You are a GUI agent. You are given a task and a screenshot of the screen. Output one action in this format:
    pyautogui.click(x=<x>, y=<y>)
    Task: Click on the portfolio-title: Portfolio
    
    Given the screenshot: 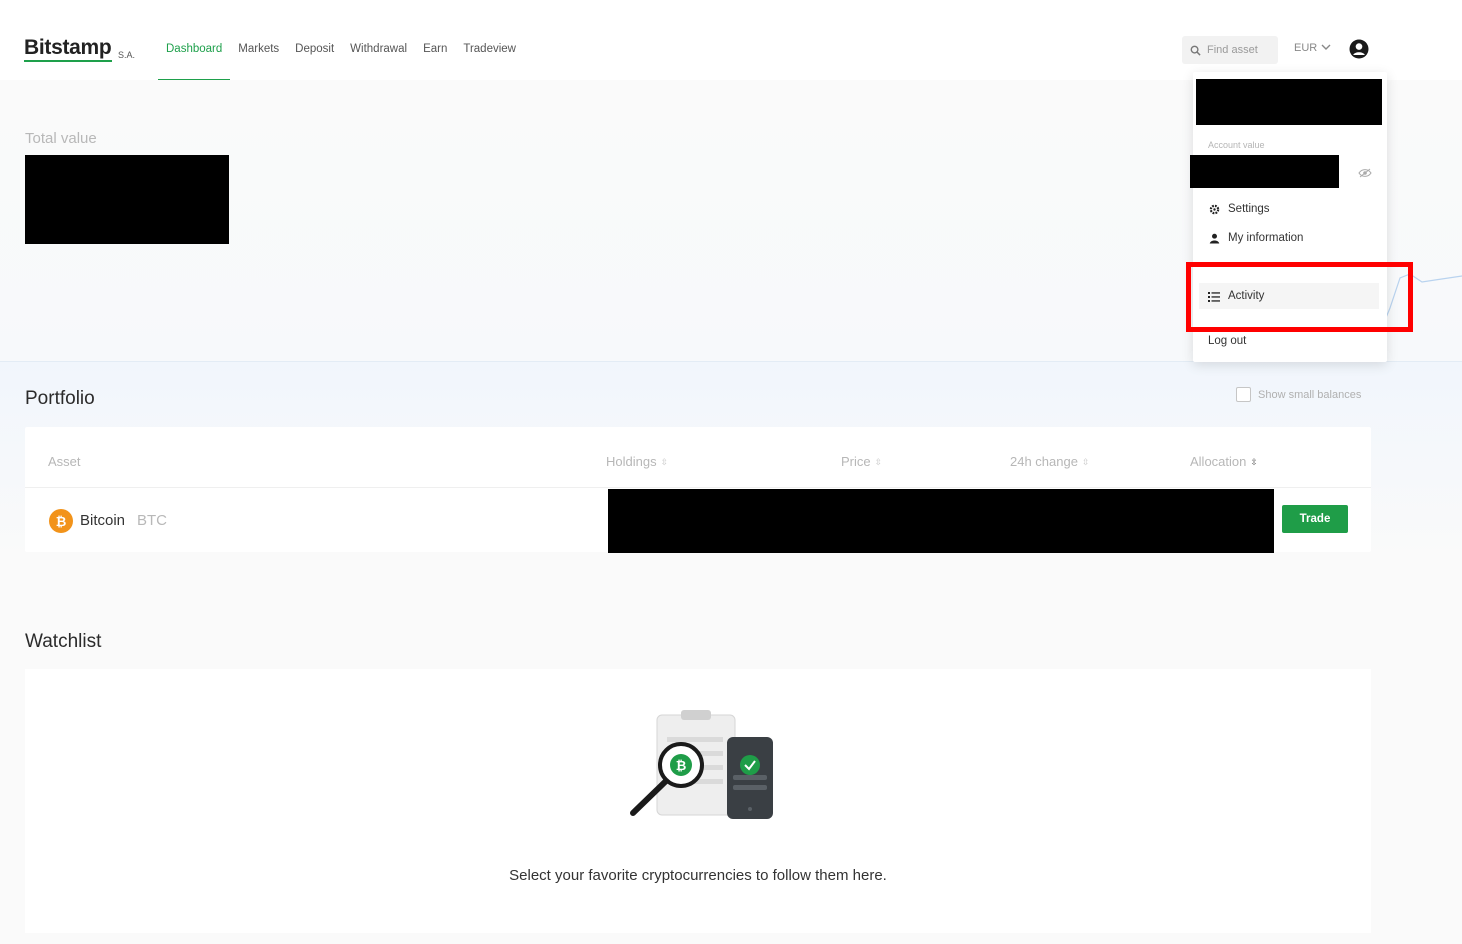 What is the action you would take?
    pyautogui.click(x=60, y=398)
    